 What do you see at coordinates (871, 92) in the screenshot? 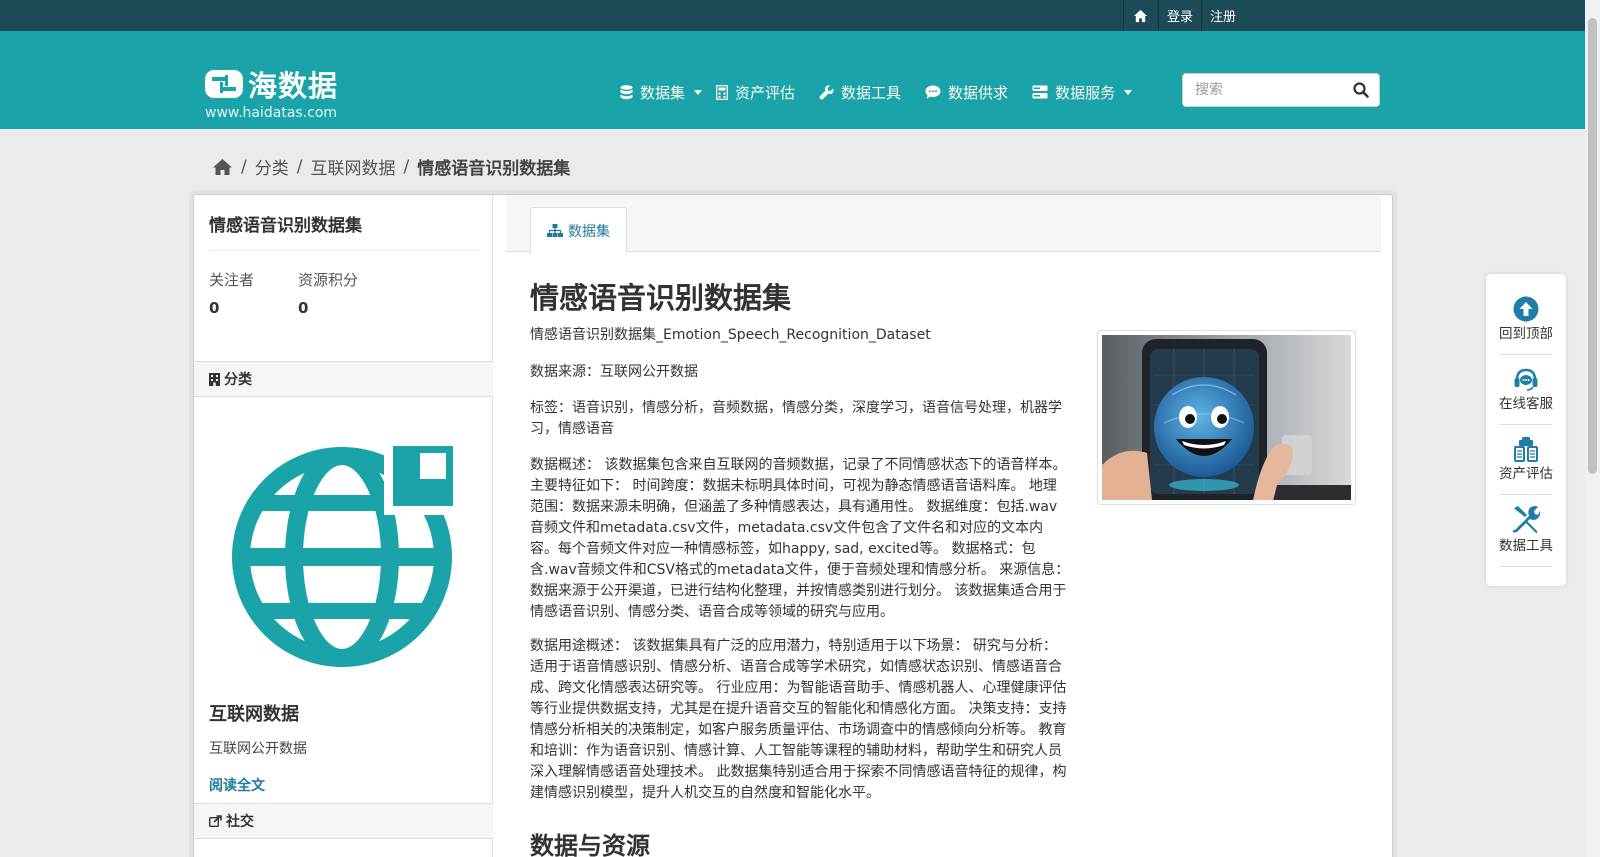
I see `nav-data-tools-label: 数据工具` at bounding box center [871, 92].